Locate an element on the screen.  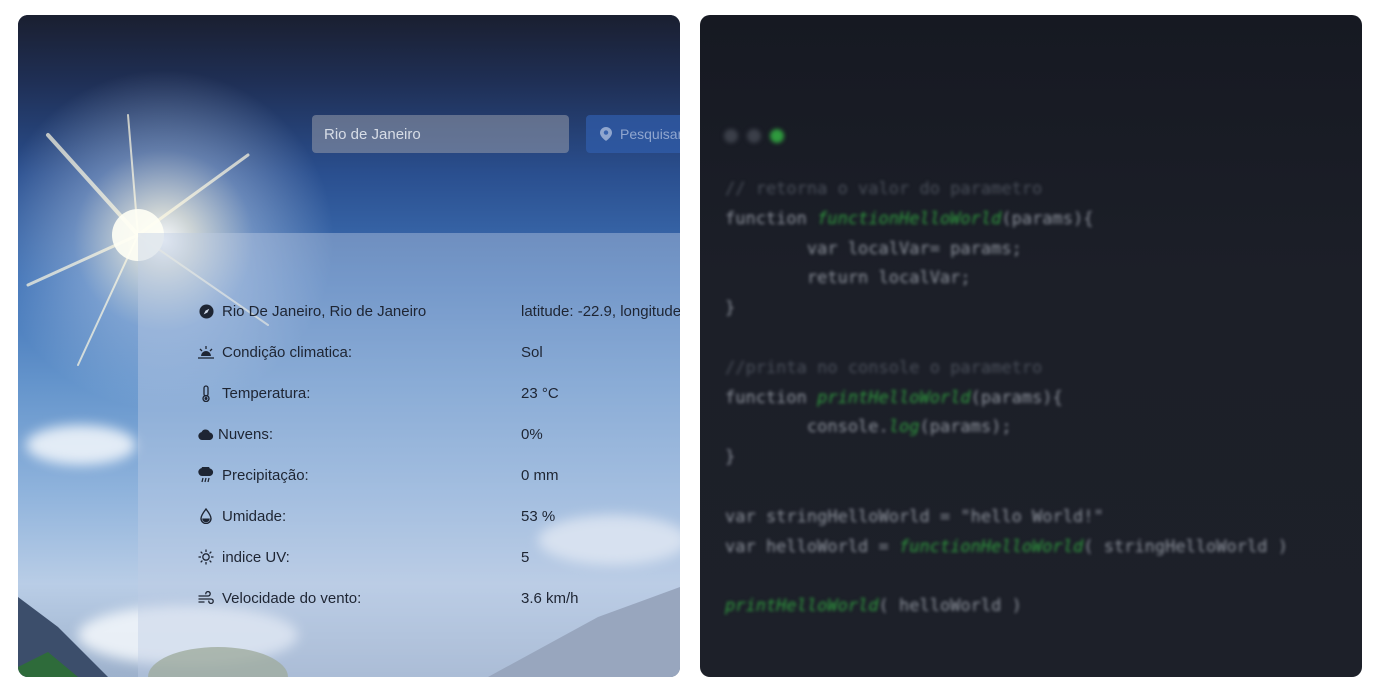
code-function-name: log is located at coordinates (904, 427).